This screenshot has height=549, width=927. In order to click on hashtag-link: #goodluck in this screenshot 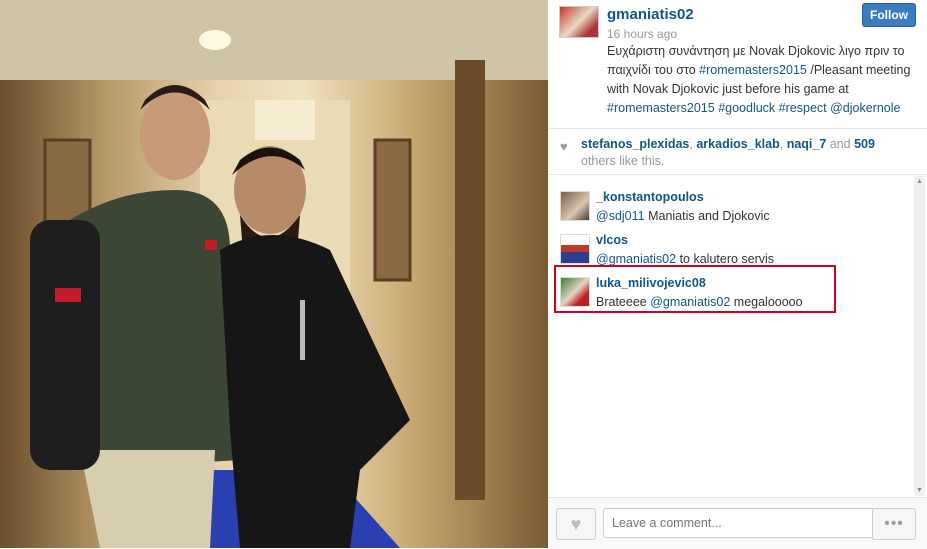, I will do `click(746, 108)`.